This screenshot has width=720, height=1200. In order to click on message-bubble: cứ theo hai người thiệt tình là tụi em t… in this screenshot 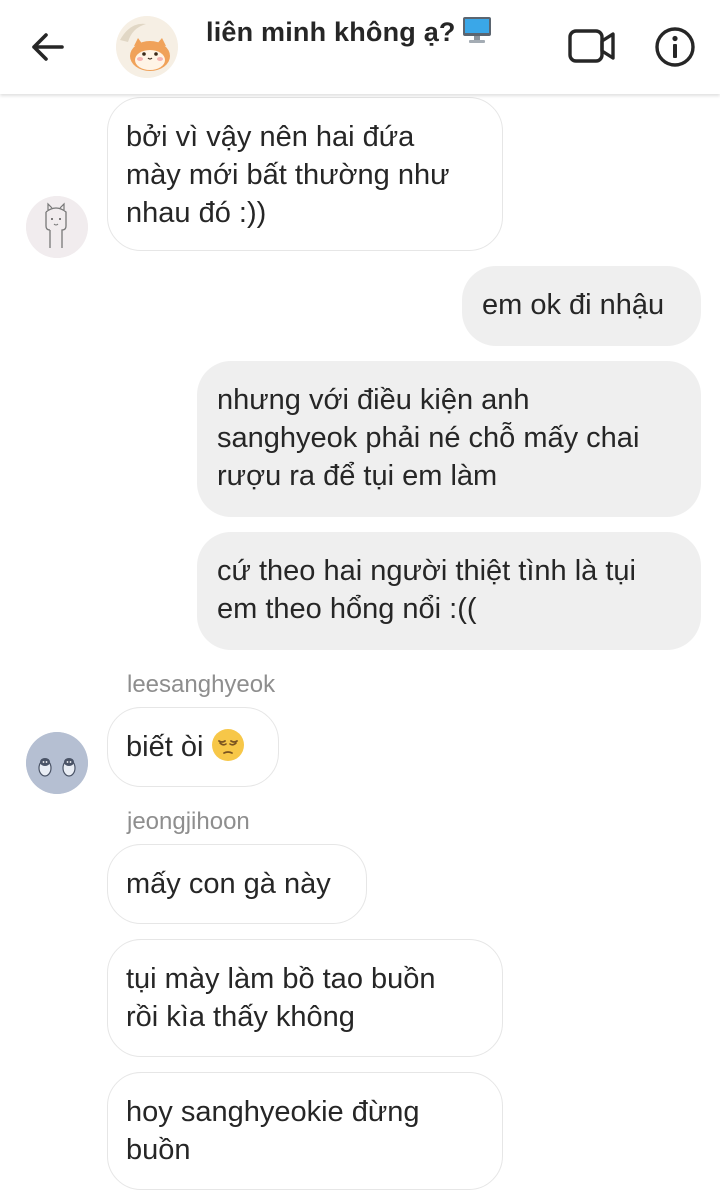, I will do `click(449, 591)`.